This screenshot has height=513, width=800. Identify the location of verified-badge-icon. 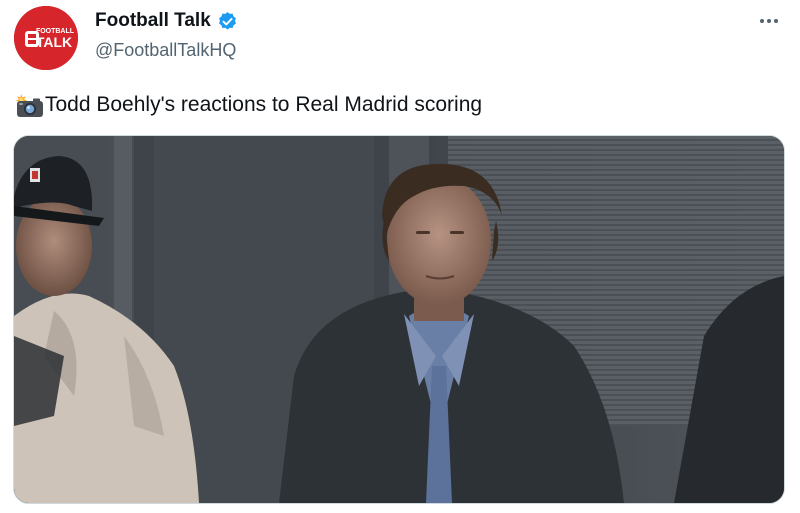
(227, 20).